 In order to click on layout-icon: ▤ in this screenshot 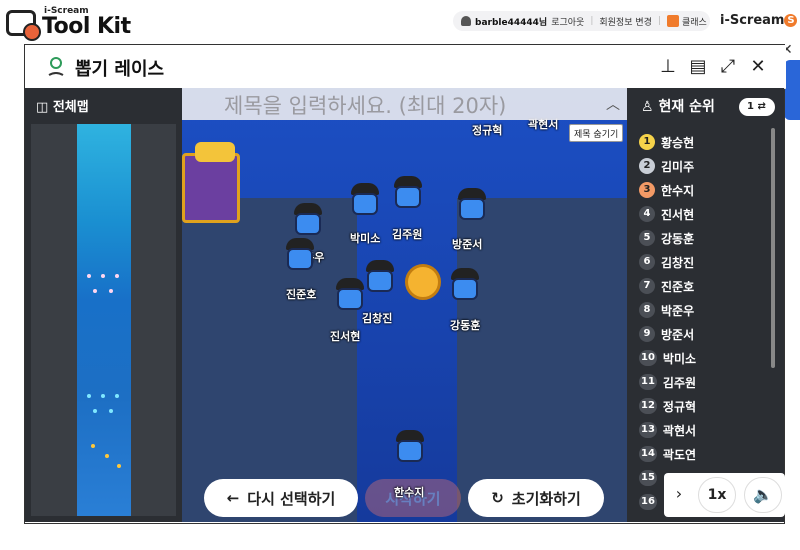, I will do `click(698, 67)`.